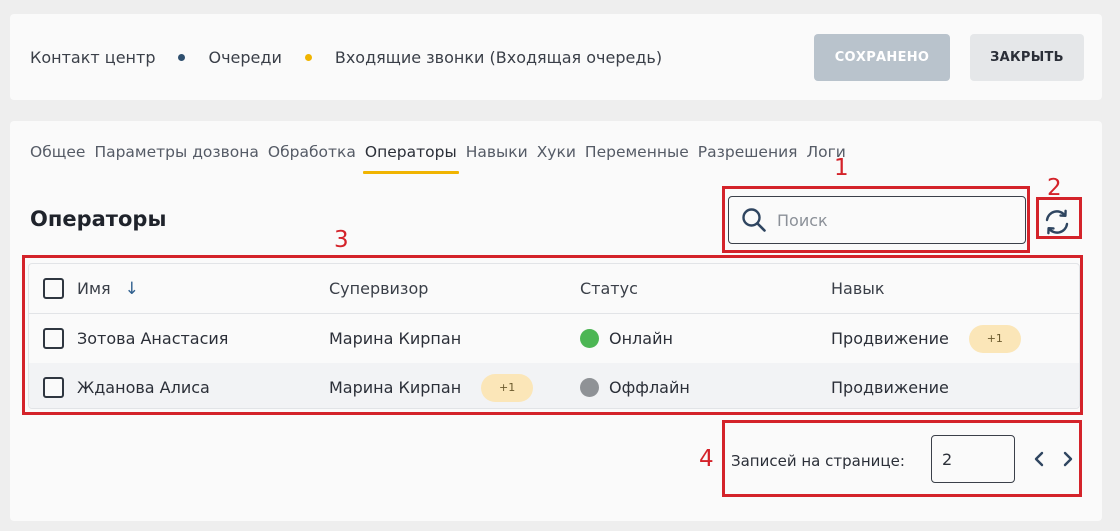 This screenshot has width=1120, height=531. What do you see at coordinates (244, 57) in the screenshot?
I see `breadcrumb-queues: Очереди` at bounding box center [244, 57].